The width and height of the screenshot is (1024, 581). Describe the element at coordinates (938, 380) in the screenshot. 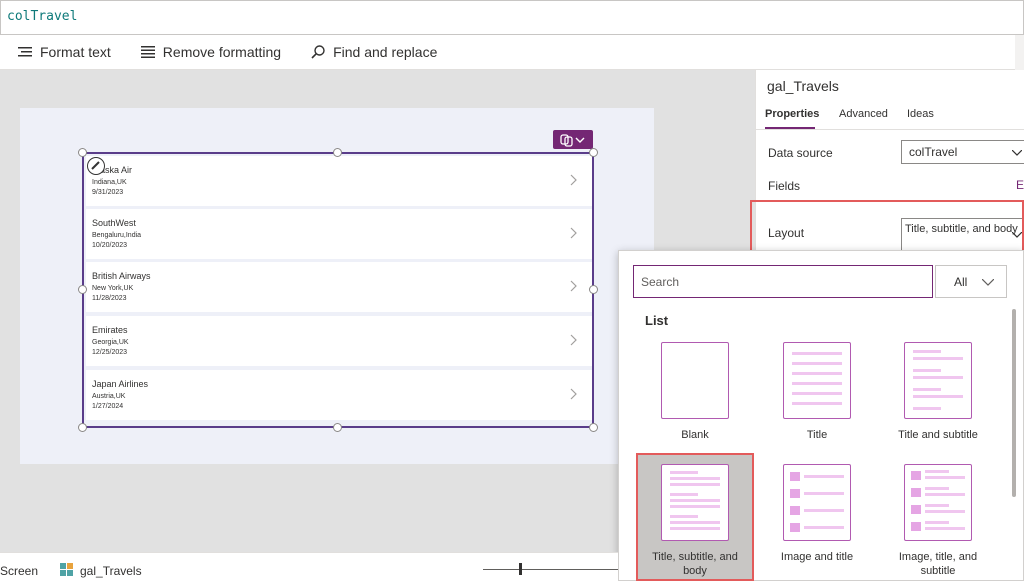

I see `title-subtitle-thumbnail` at that location.